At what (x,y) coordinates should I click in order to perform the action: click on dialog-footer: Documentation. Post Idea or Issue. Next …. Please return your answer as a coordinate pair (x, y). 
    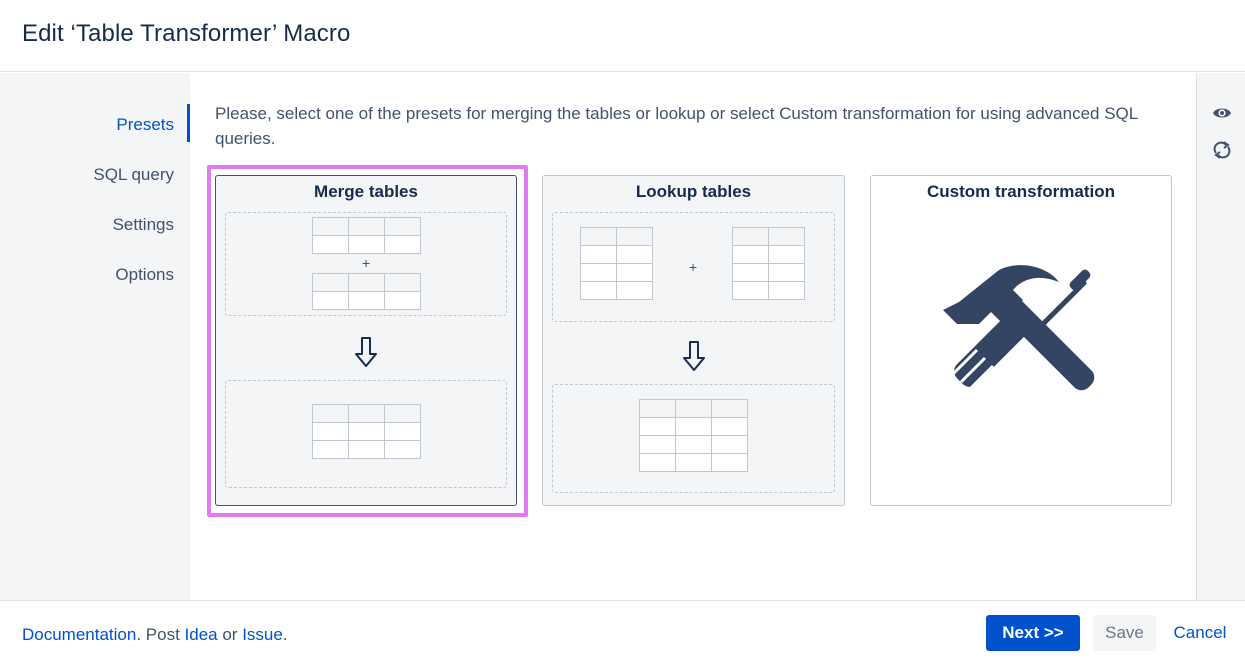
    Looking at the image, I should click on (622, 630).